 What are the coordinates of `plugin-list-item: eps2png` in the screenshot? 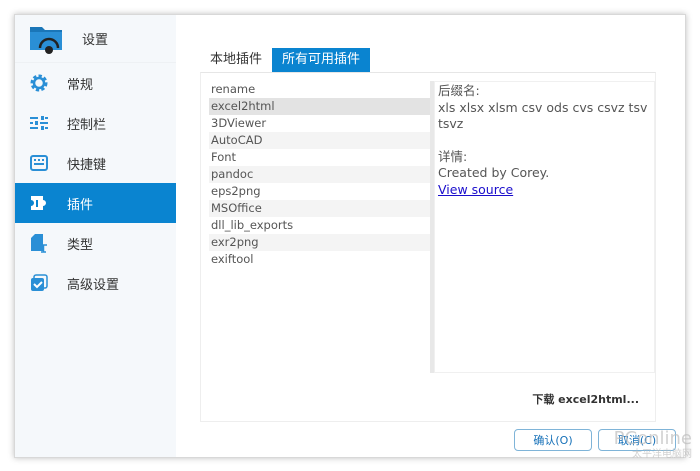 It's located at (319, 191).